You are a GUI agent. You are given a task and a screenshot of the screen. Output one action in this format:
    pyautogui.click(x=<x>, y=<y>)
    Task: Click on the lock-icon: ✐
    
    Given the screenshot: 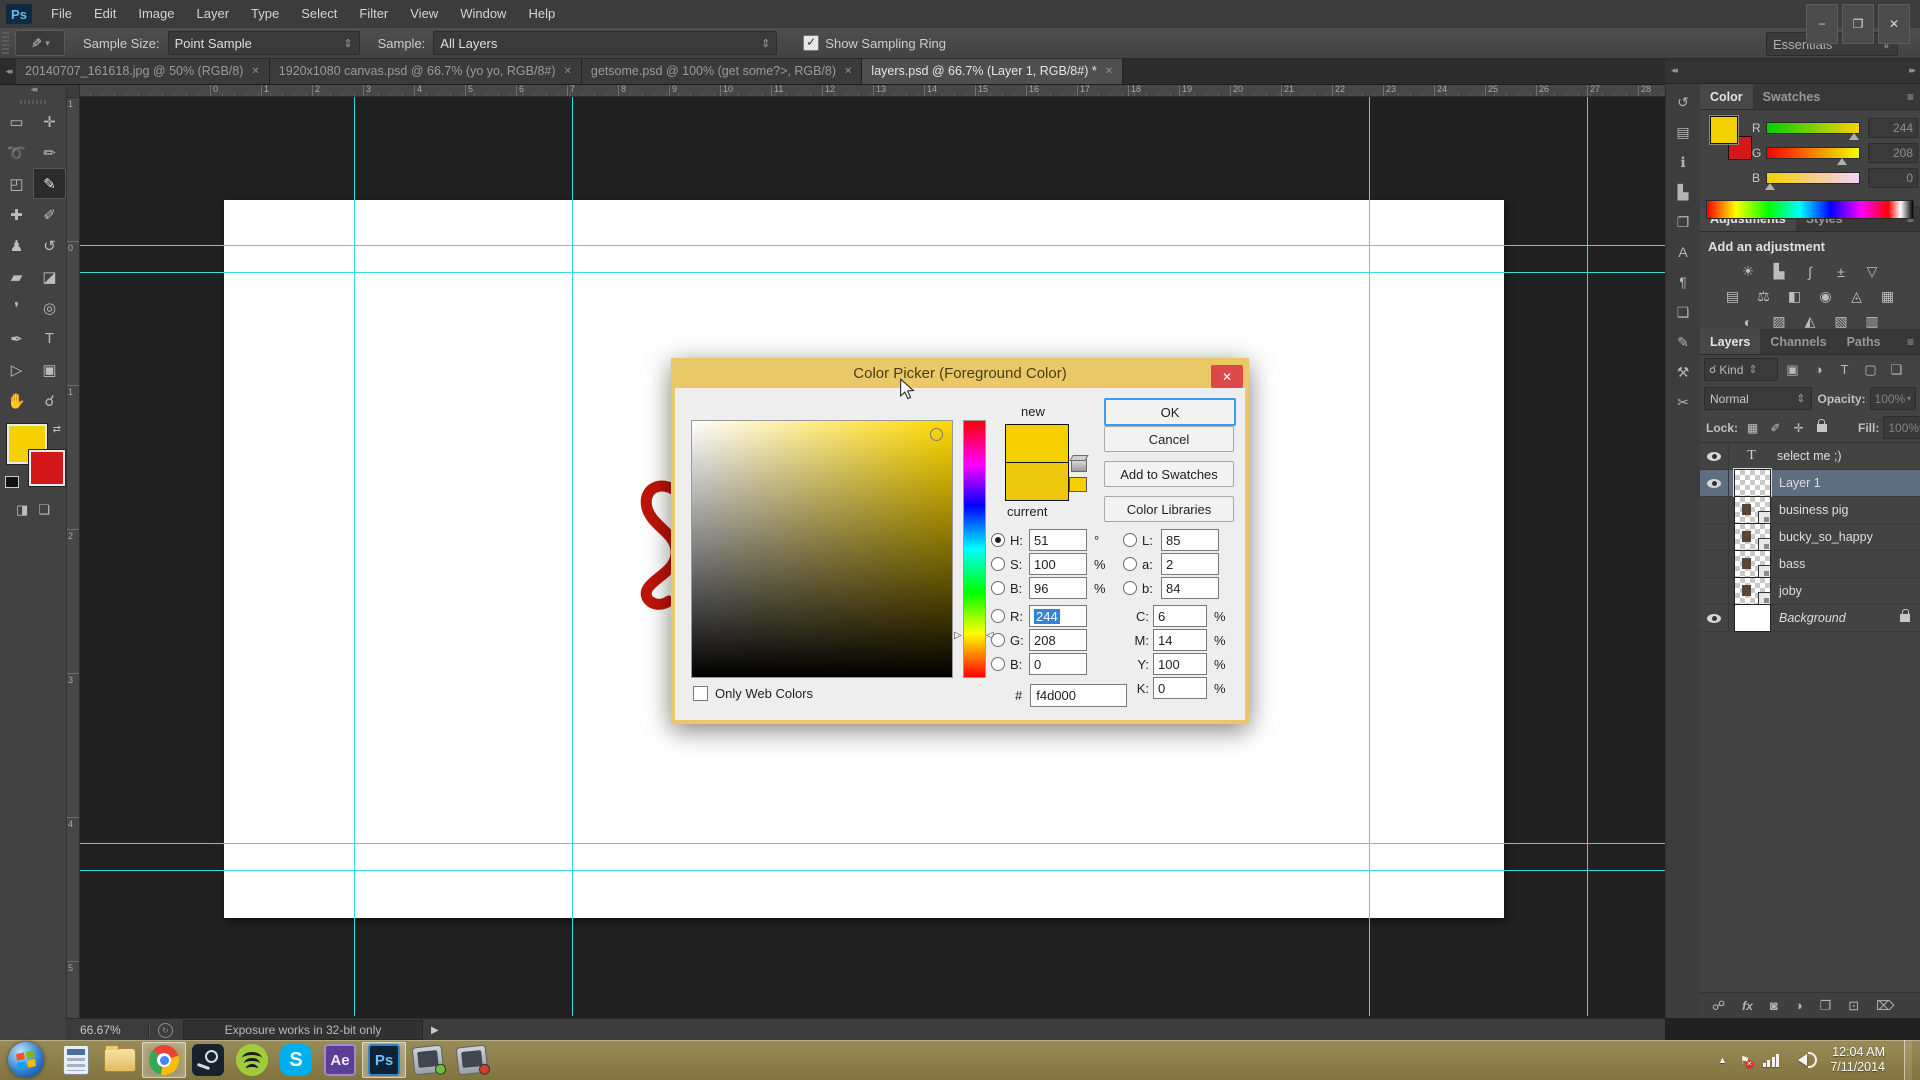 What is the action you would take?
    pyautogui.click(x=1775, y=427)
    